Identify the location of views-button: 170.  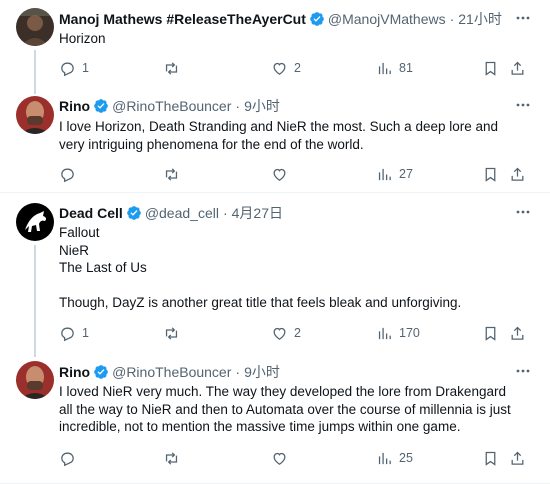
(398, 333).